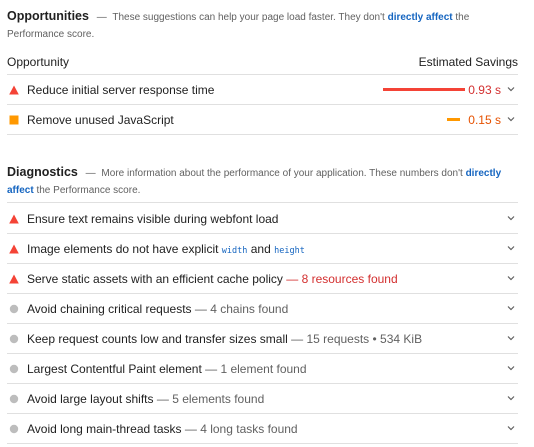  I want to click on diagnostic-detail: — 5 elements found, so click(210, 399).